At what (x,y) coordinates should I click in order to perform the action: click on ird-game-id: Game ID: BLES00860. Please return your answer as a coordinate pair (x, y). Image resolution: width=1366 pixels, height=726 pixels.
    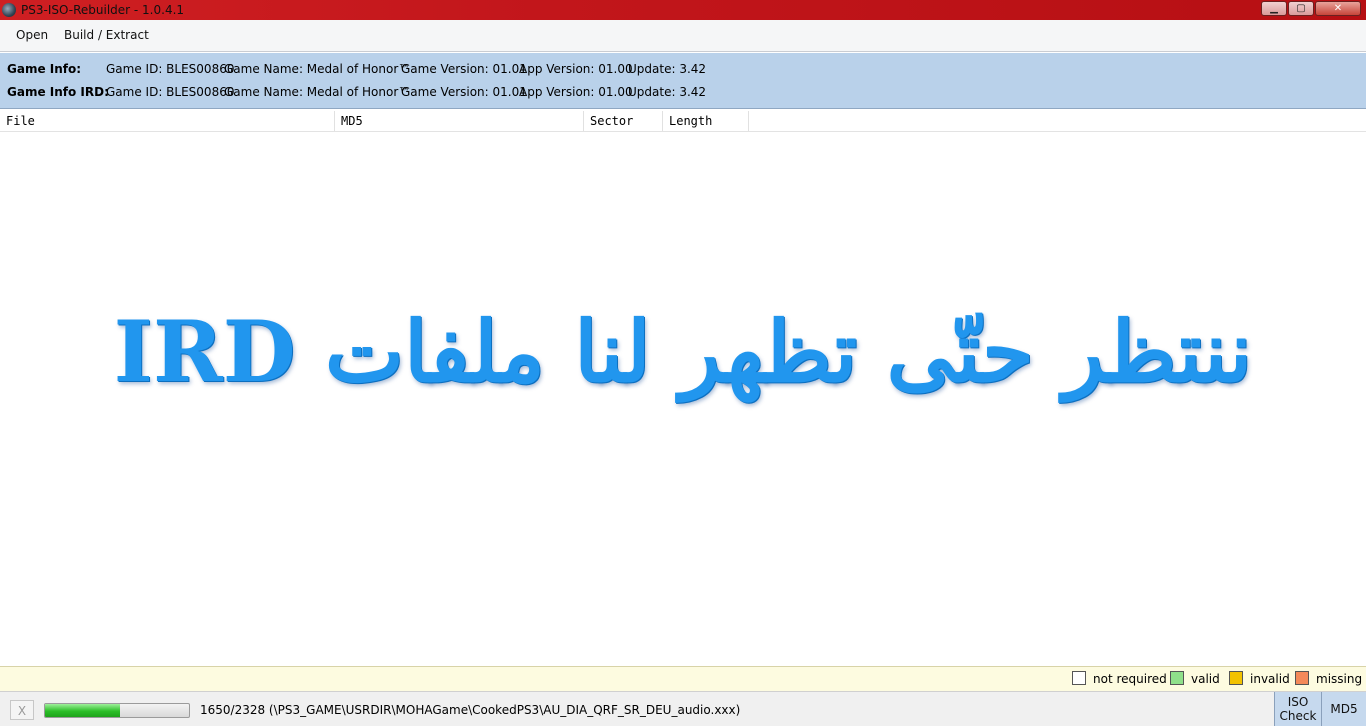
    Looking at the image, I should click on (170, 92).